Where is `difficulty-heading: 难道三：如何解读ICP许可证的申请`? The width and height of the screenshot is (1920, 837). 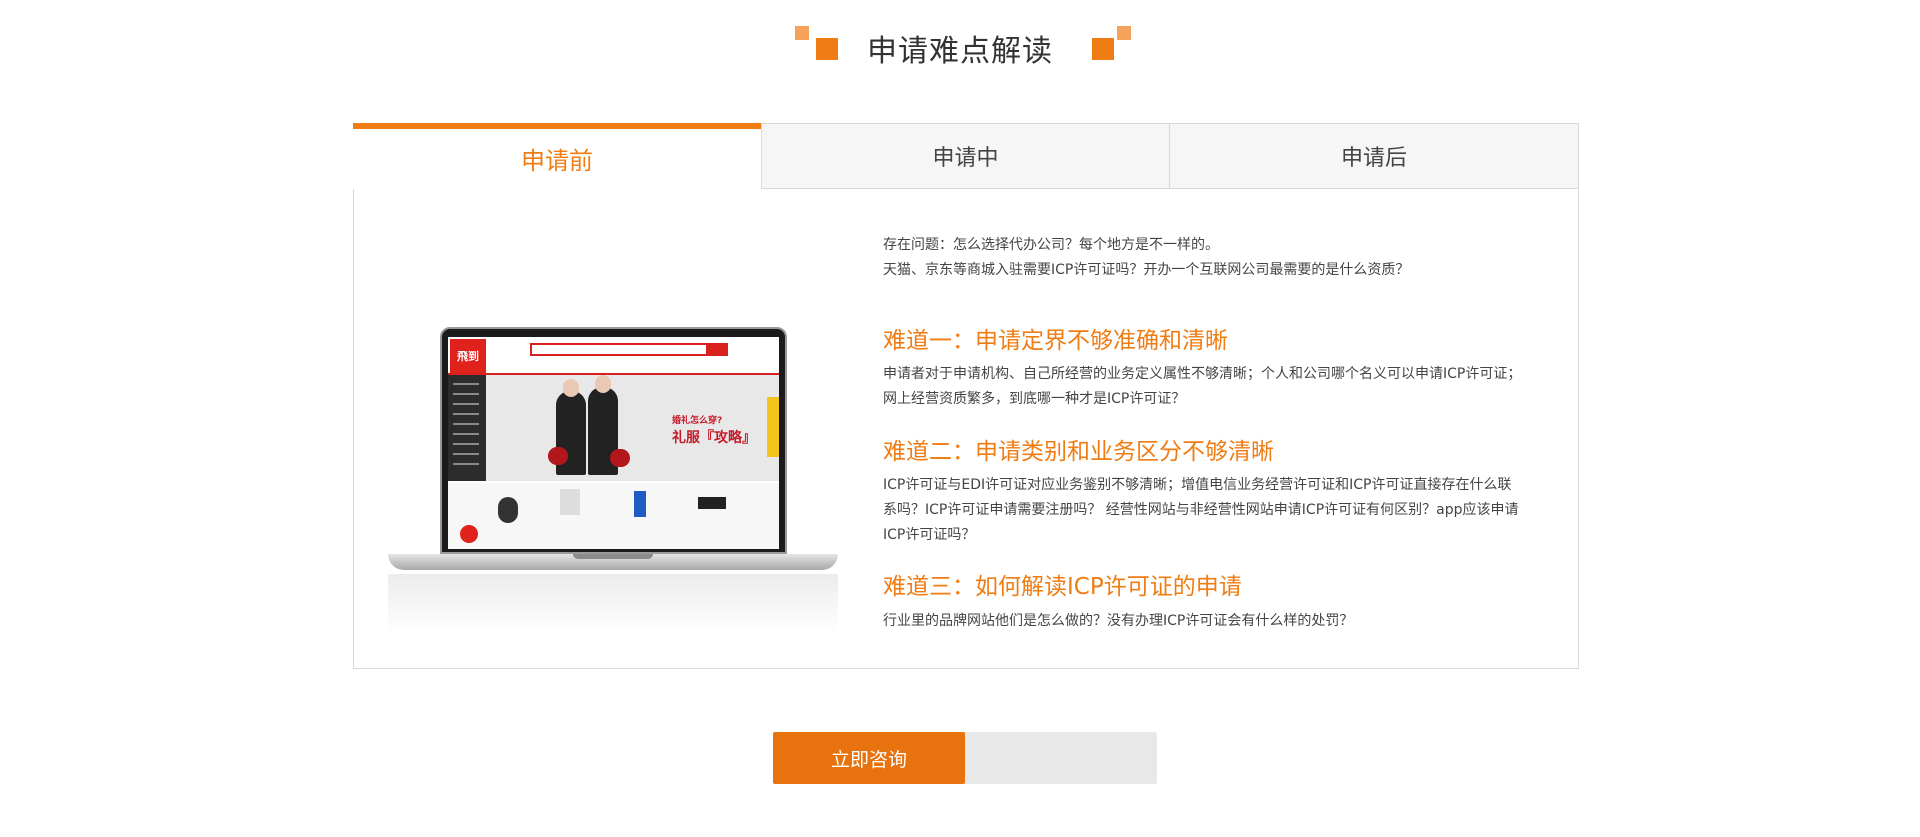
difficulty-heading: 难道三：如何解读ICP许可证的申请 is located at coordinates (1062, 587).